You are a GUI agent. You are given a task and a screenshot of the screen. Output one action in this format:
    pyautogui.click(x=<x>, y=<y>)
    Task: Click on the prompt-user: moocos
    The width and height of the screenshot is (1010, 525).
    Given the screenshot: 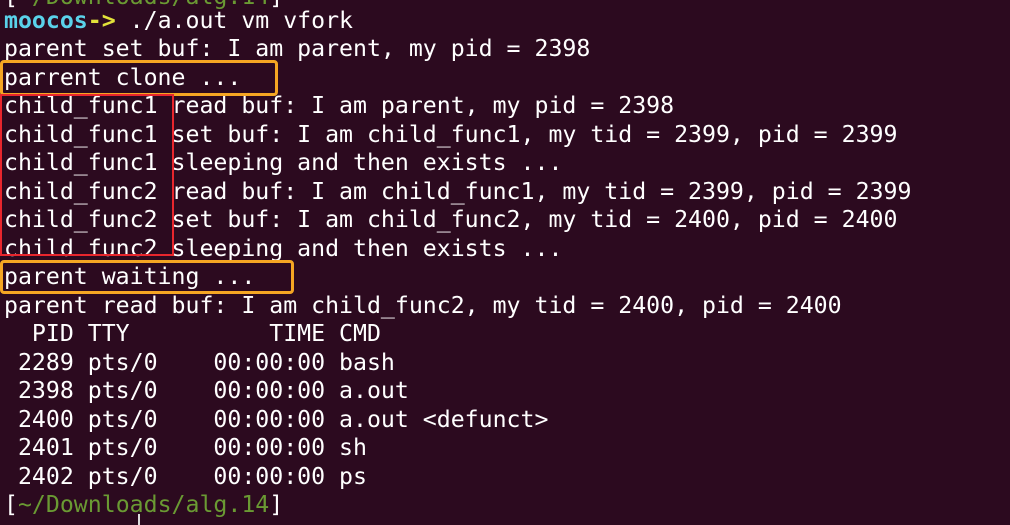 What is the action you would take?
    pyautogui.click(x=46, y=20)
    